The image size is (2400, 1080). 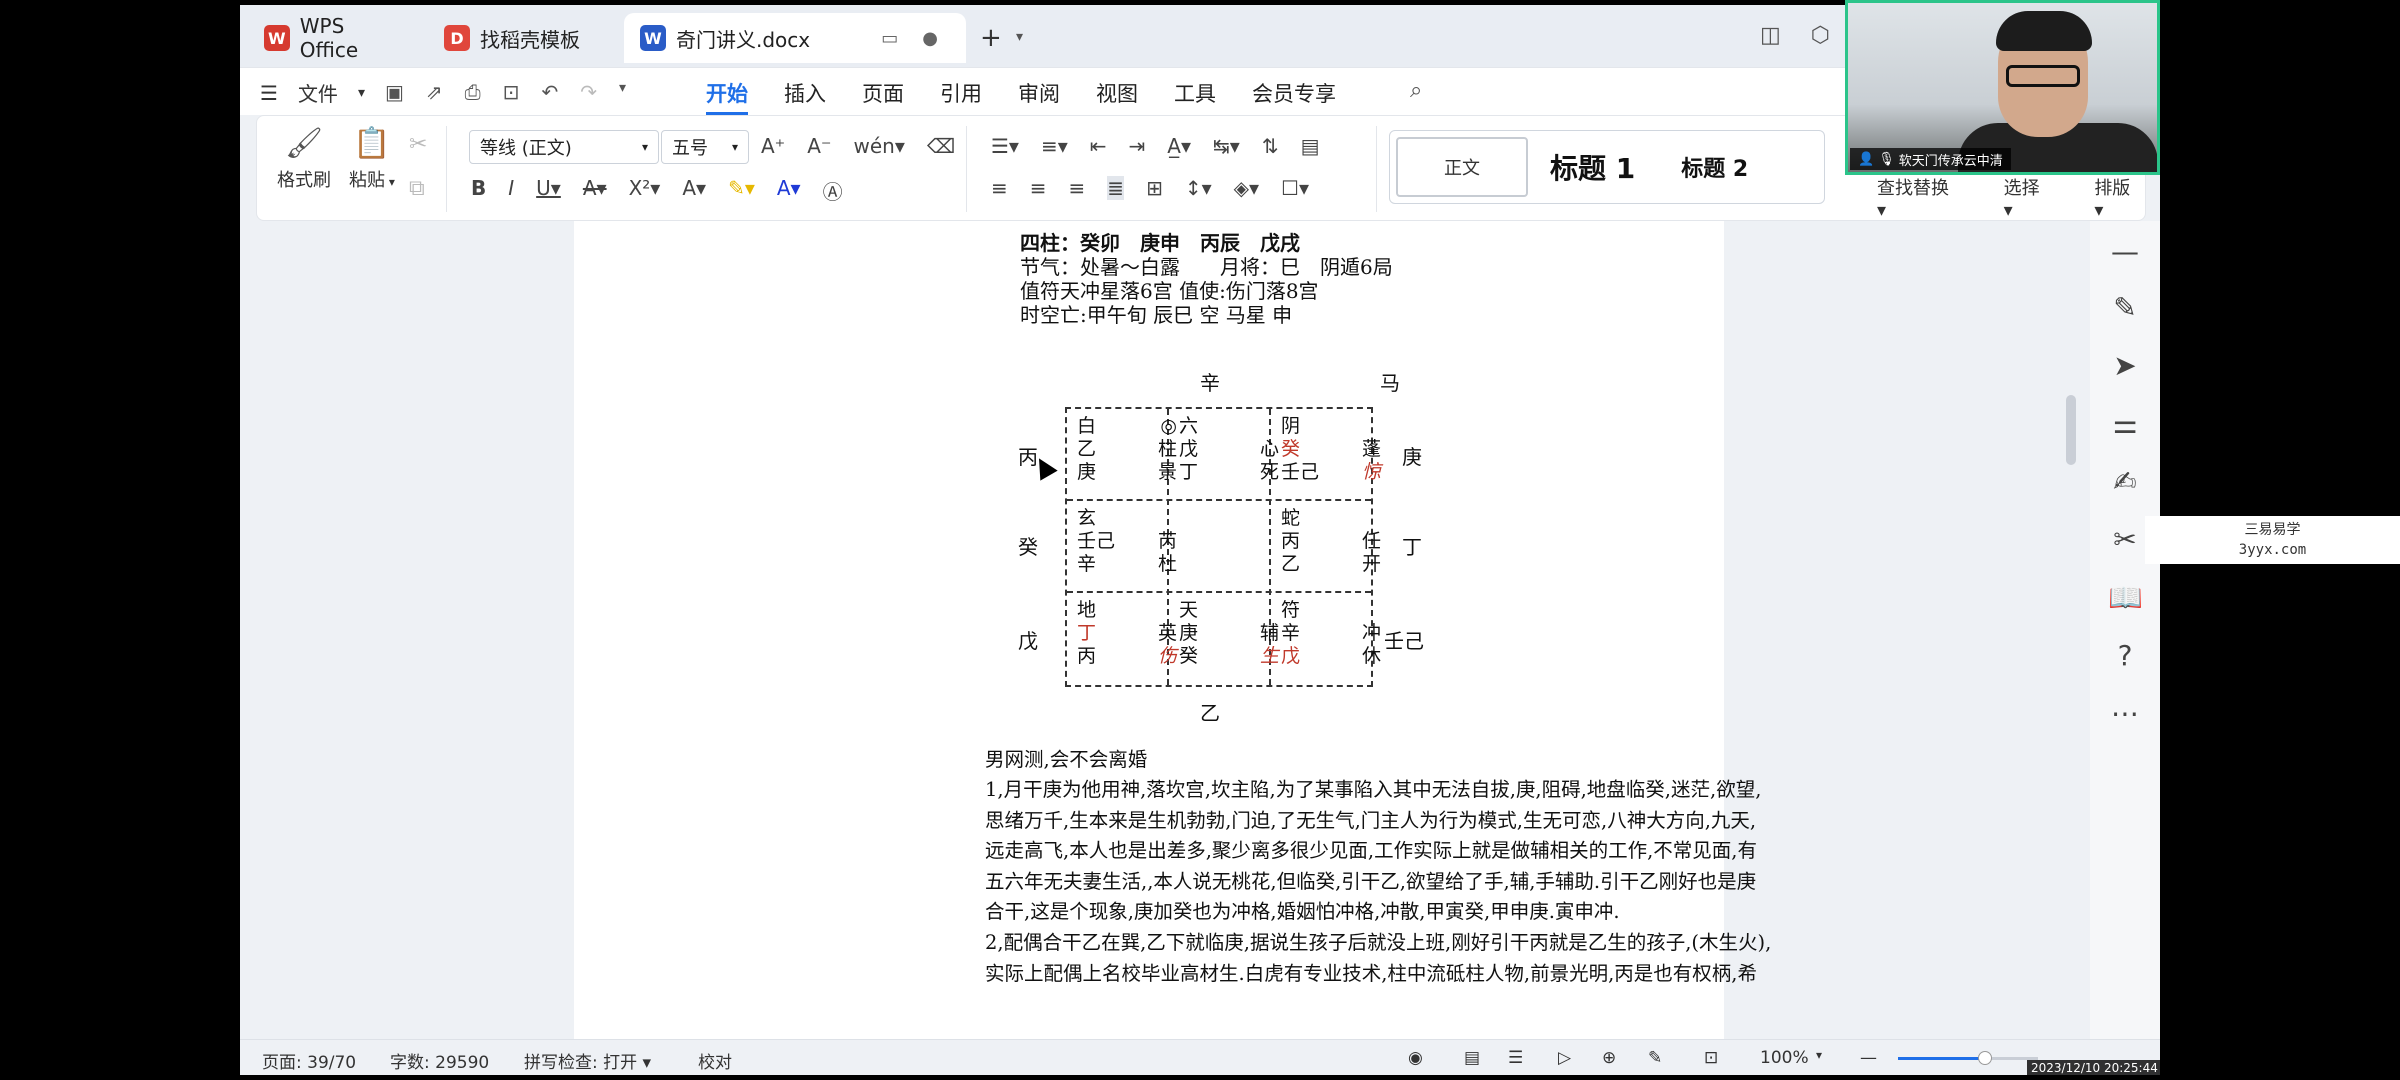 I want to click on file-menu: ☰ 文件 ▾, so click(x=312, y=92).